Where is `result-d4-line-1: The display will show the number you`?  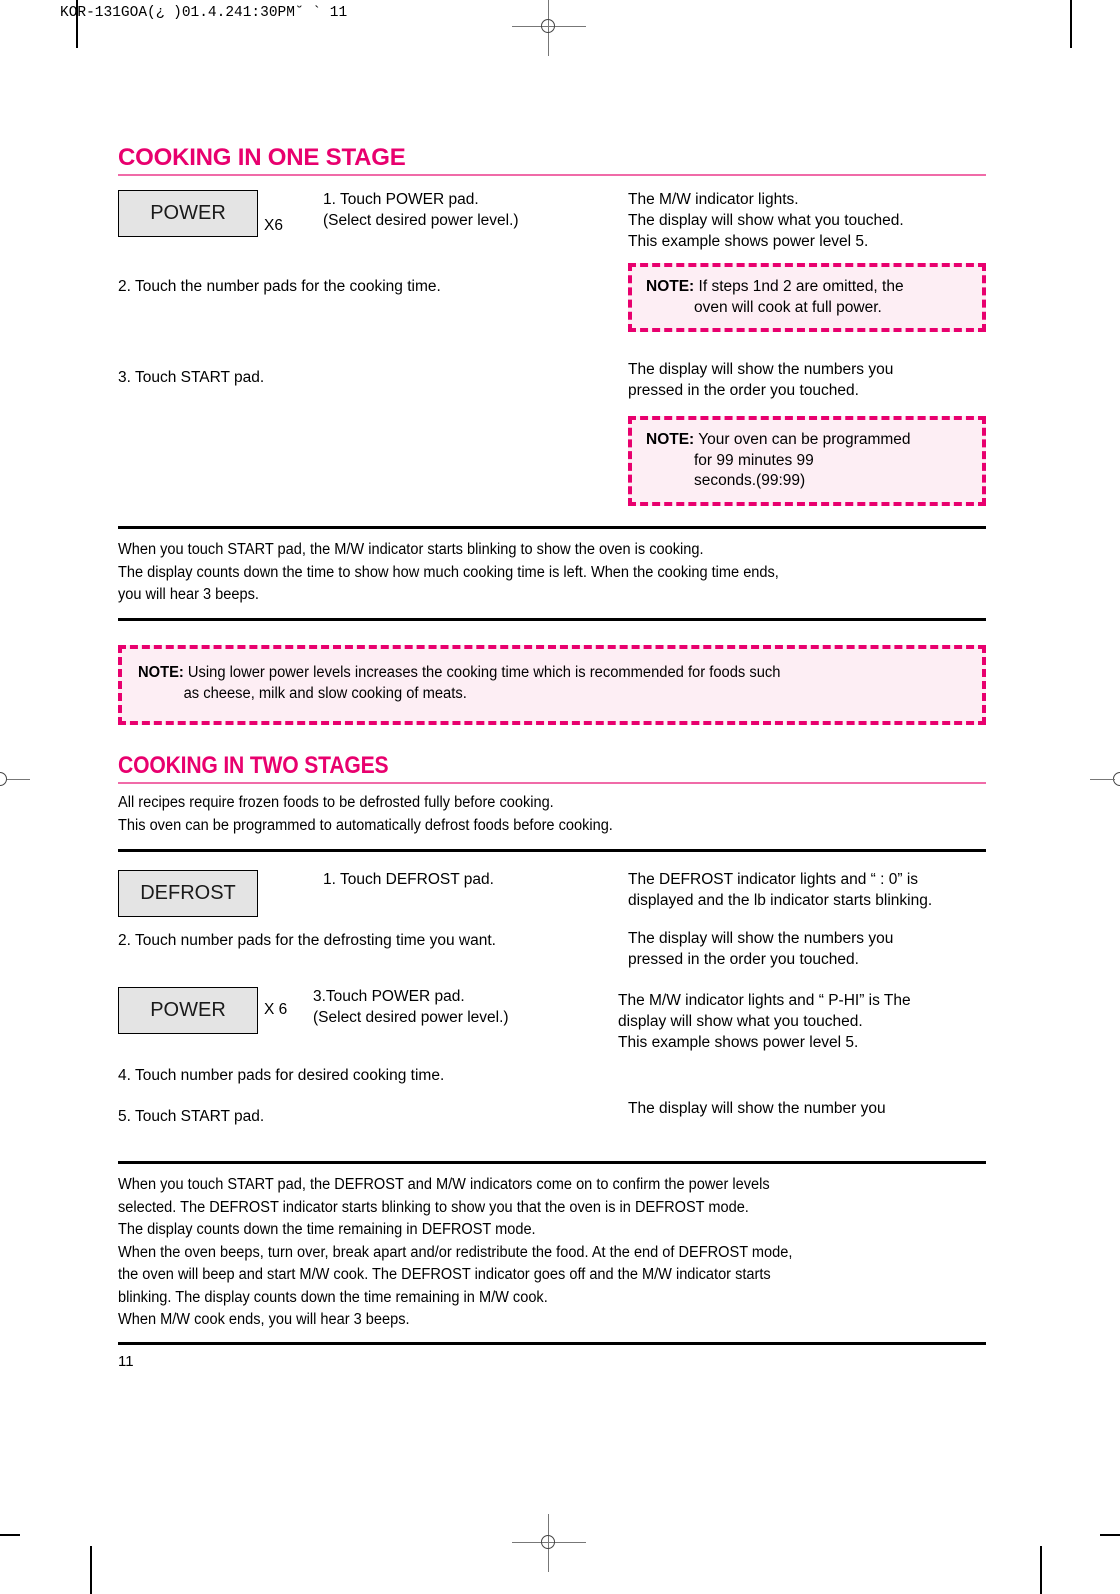
result-d4-line-1: The display will show the number you is located at coordinates (757, 1108).